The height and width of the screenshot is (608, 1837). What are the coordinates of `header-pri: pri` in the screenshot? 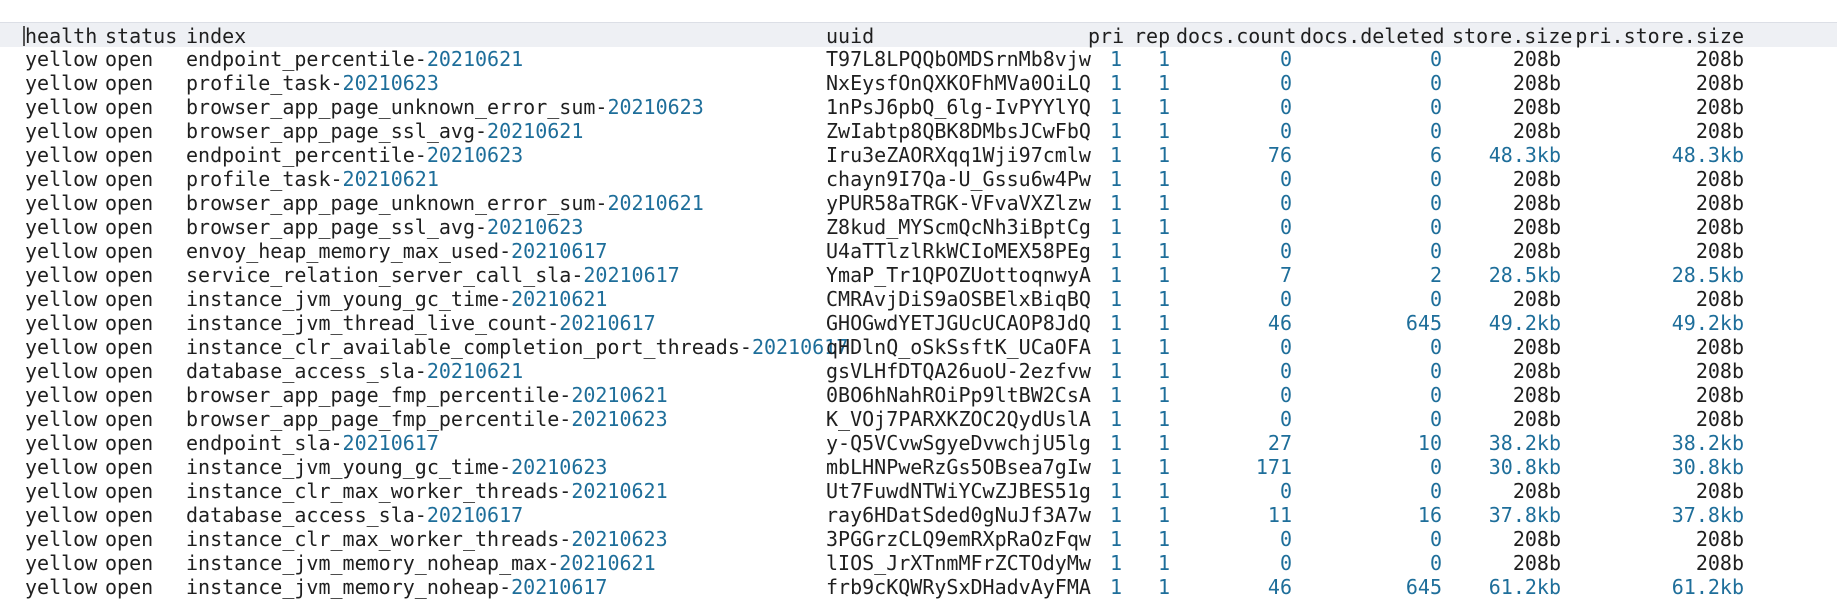 It's located at (1106, 36).